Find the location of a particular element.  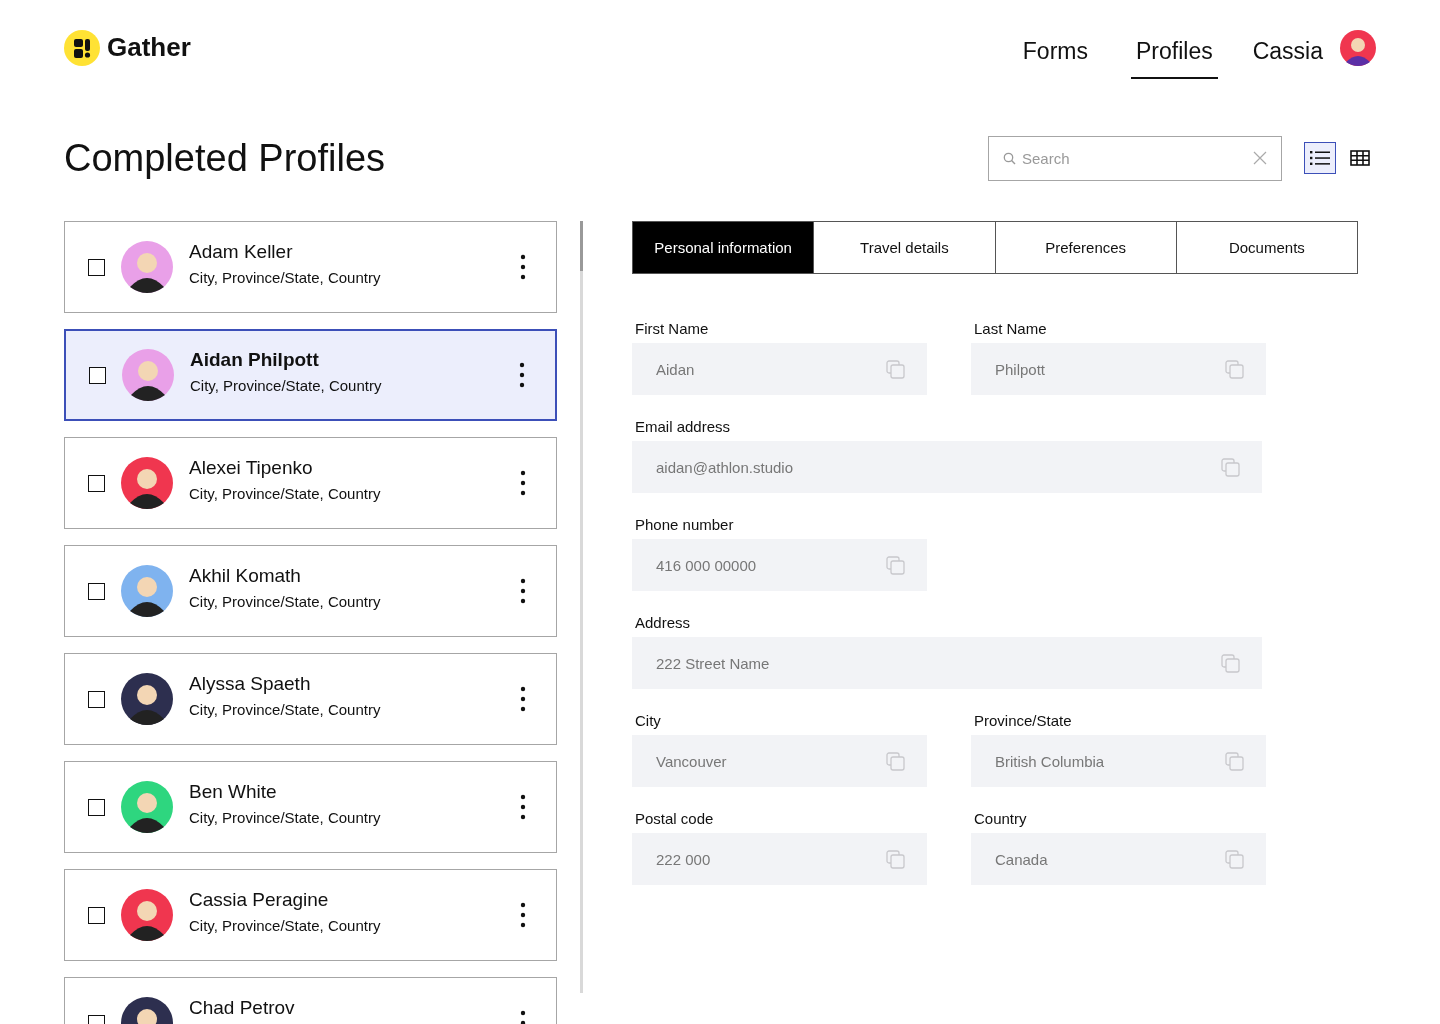

profile-name: Chad Petrov is located at coordinates (242, 1008).